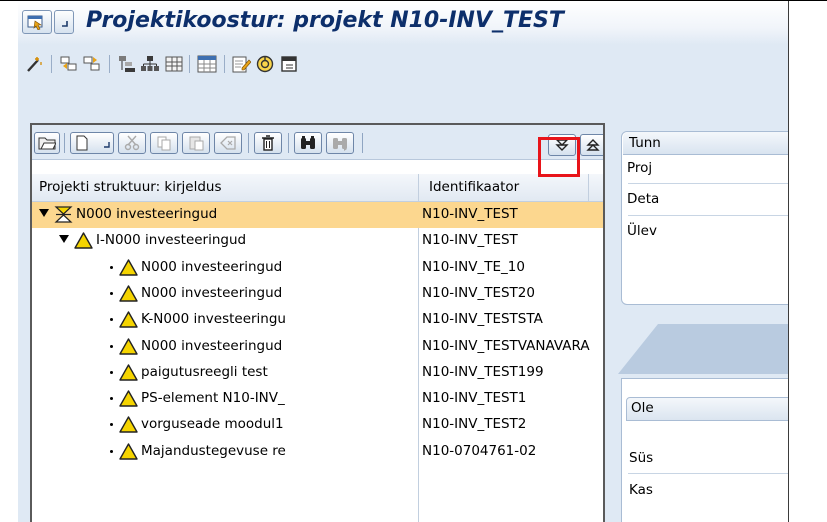  What do you see at coordinates (506, 345) in the screenshot?
I see `tree-cell-identifier: N10-INV_TESTVANAVARA` at bounding box center [506, 345].